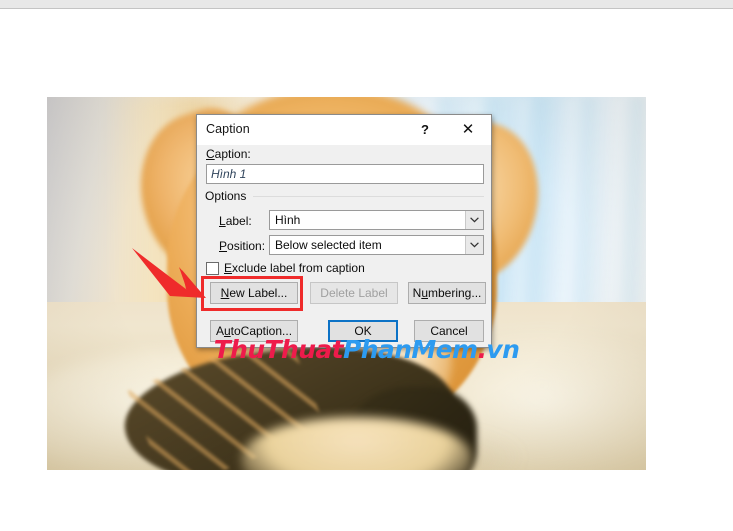 This screenshot has height=531, width=733. I want to click on label-field-label: Label:, so click(235, 221).